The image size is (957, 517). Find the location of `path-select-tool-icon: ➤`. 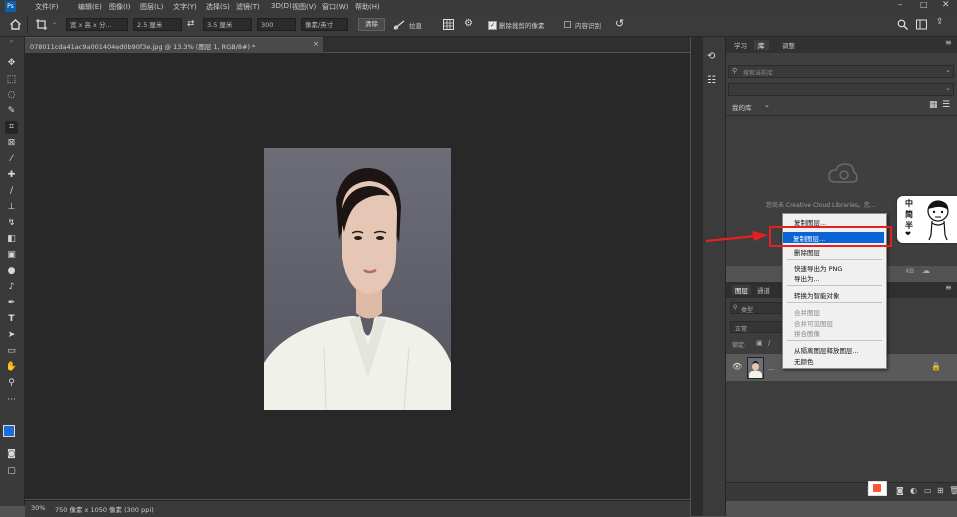

path-select-tool-icon: ➤ is located at coordinates (11, 335).